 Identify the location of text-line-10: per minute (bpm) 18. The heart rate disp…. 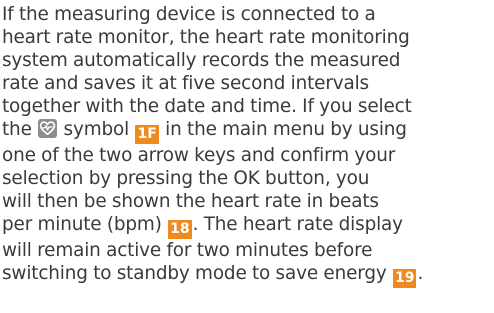
(247, 226).